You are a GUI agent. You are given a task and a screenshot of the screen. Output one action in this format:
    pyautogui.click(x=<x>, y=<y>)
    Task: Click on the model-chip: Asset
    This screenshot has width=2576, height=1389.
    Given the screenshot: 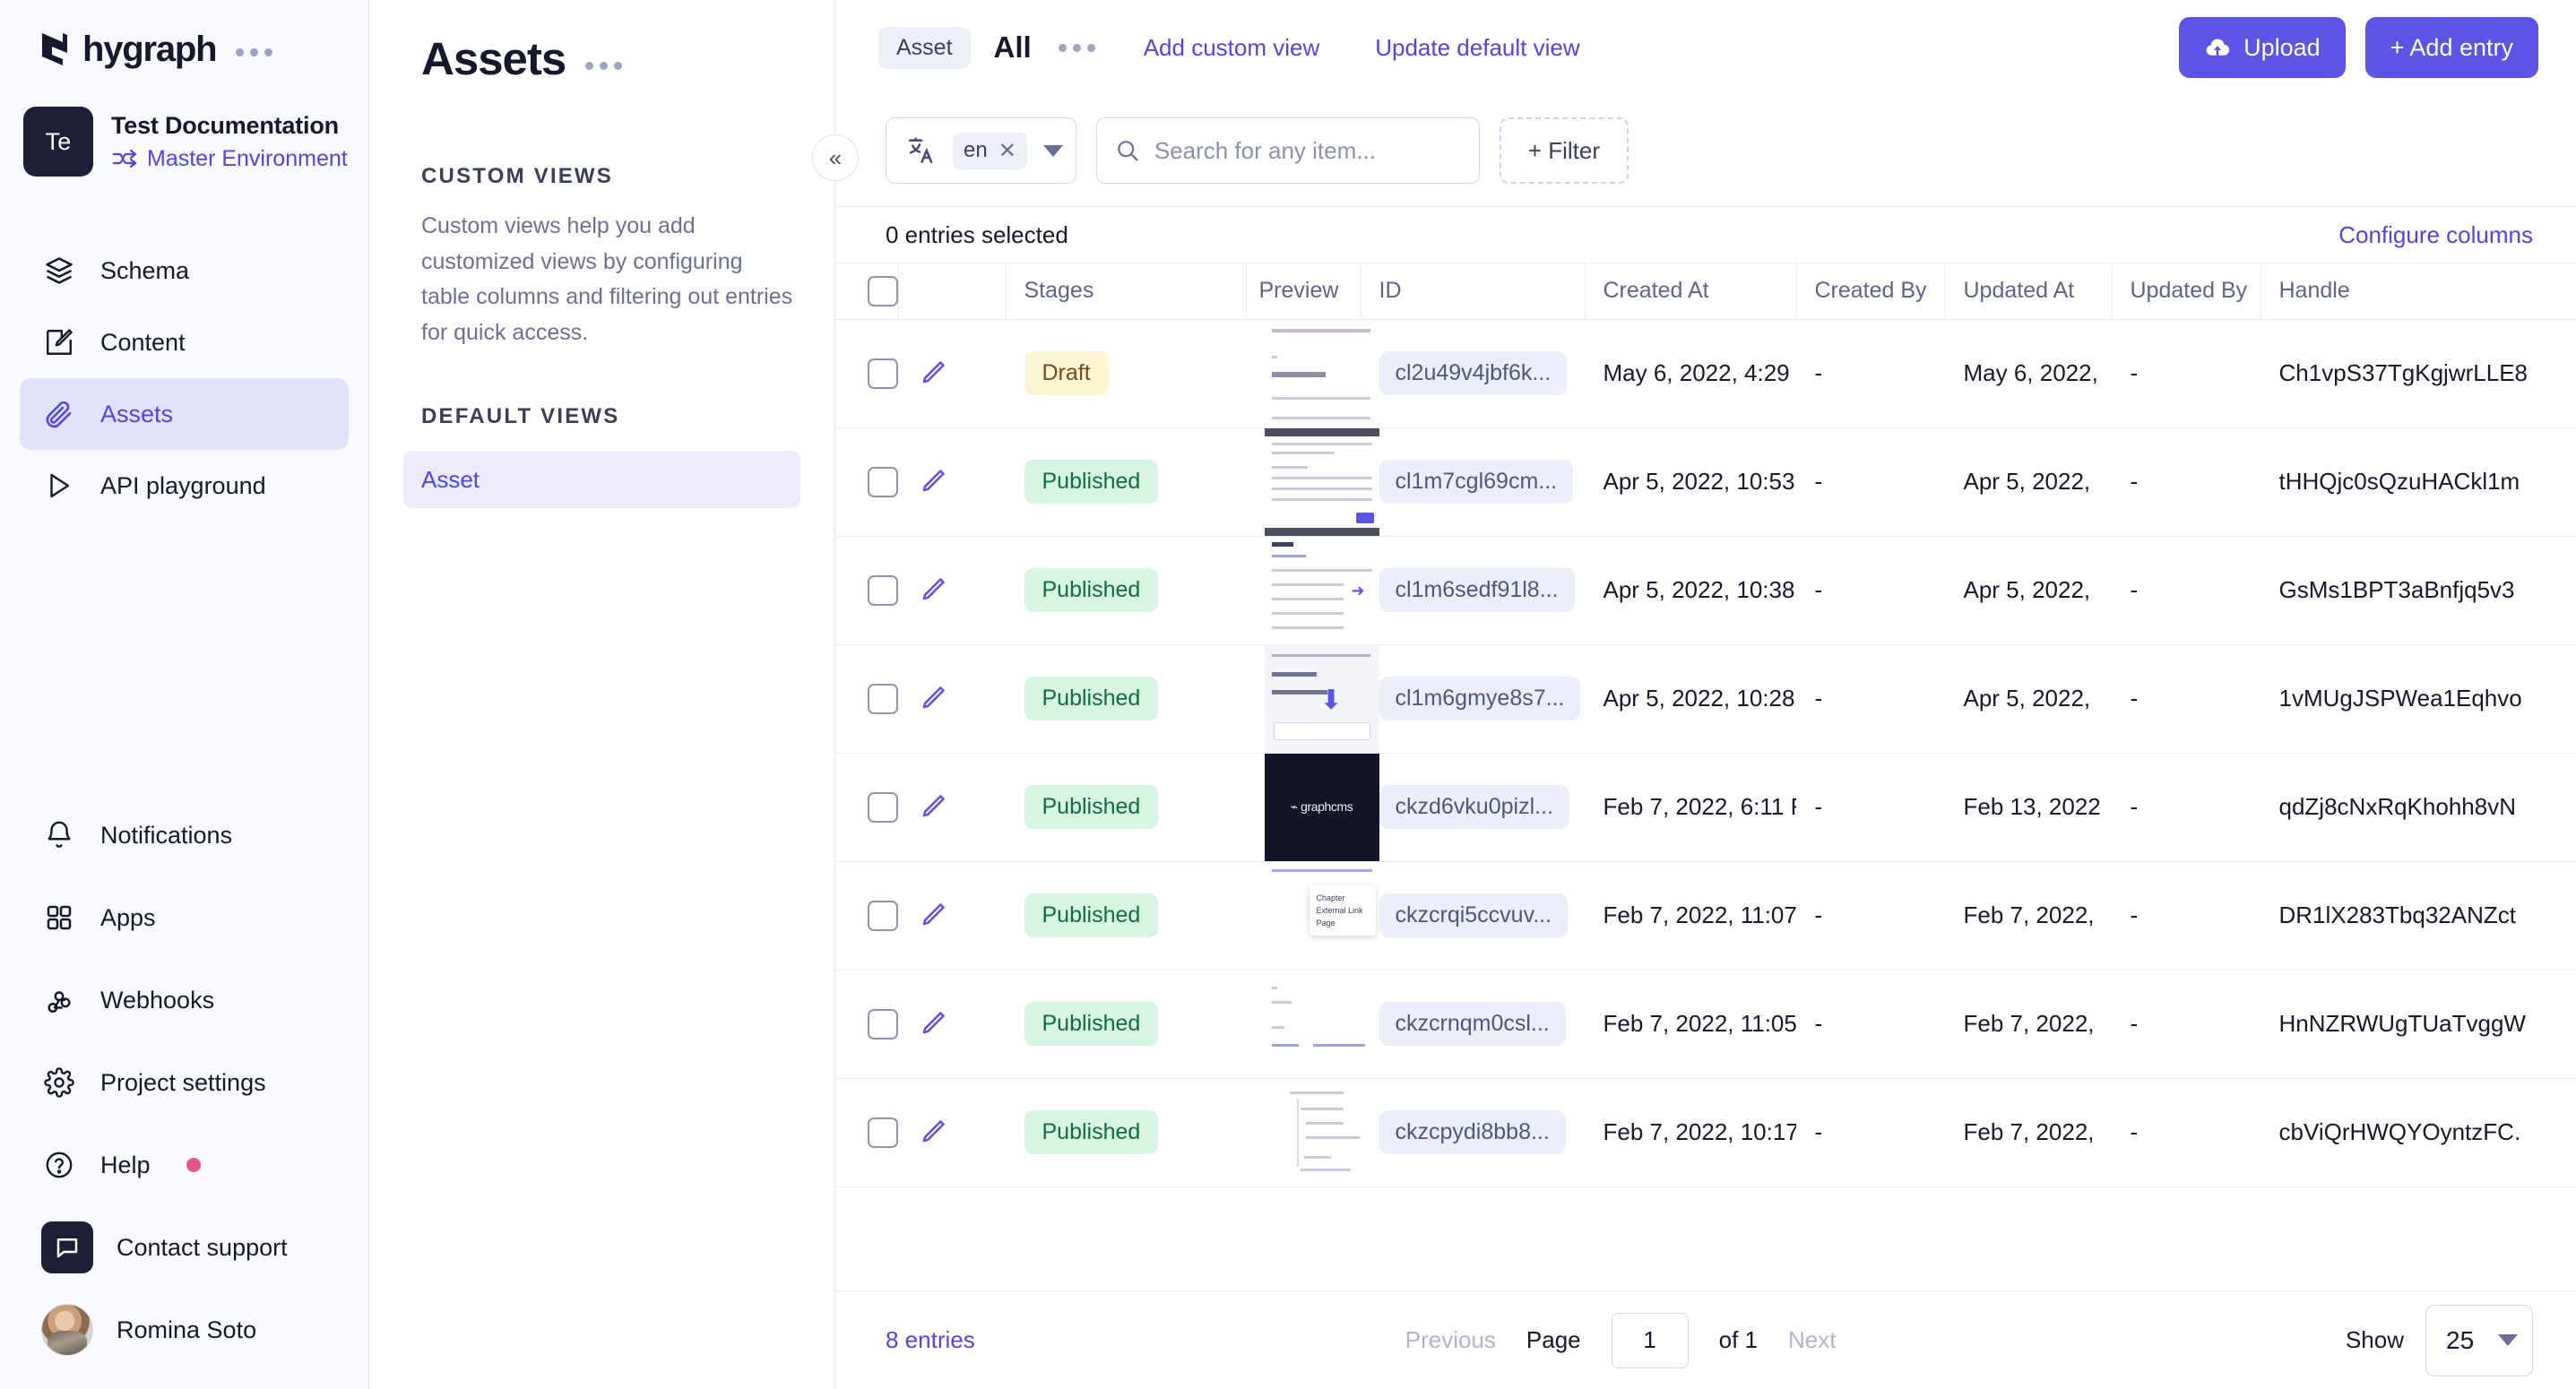 What is the action you would take?
    pyautogui.click(x=924, y=47)
    